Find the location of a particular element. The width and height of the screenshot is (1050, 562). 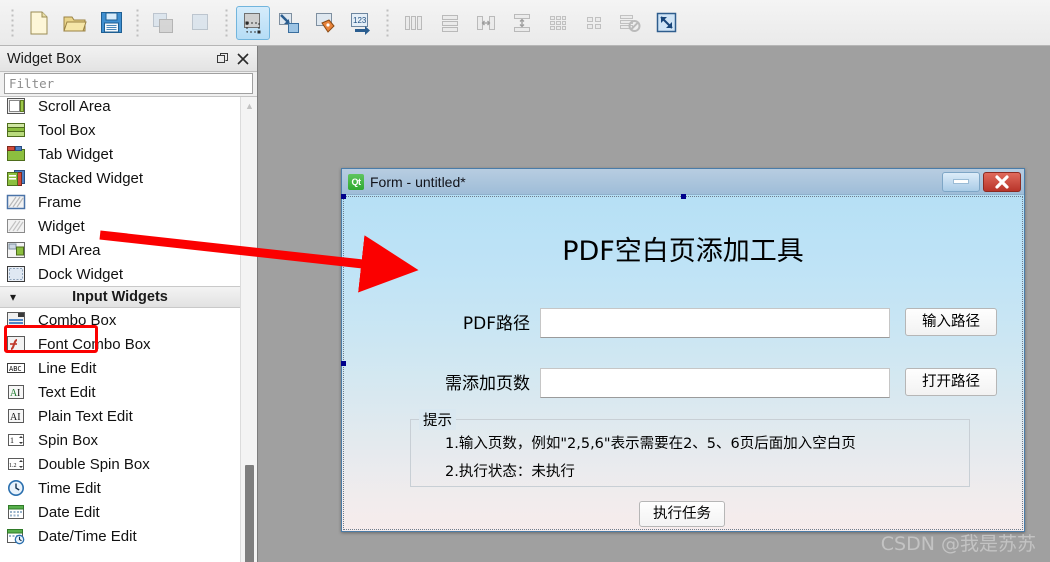

toolbar-grip is located at coordinates (12, 22).